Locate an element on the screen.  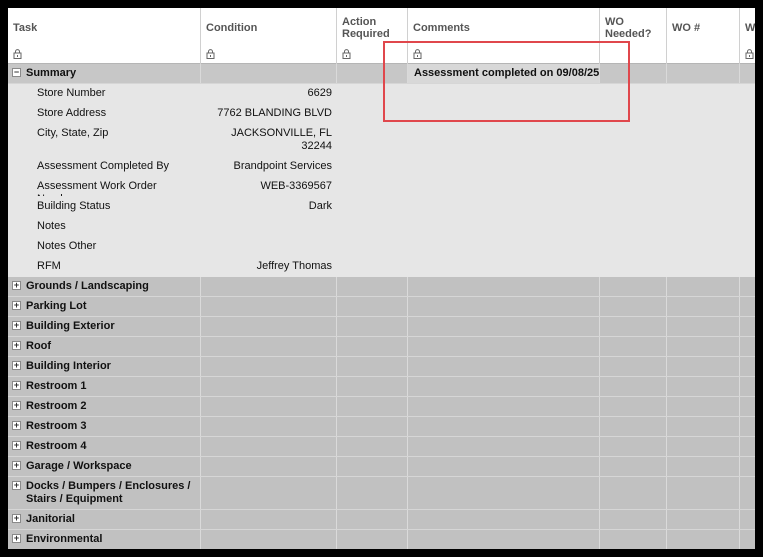
comments-cell: Assessment completed on 09/08/25 is located at coordinates (504, 73).